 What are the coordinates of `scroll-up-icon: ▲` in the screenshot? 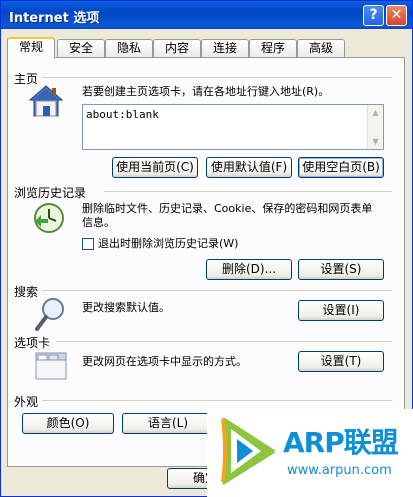 It's located at (375, 112).